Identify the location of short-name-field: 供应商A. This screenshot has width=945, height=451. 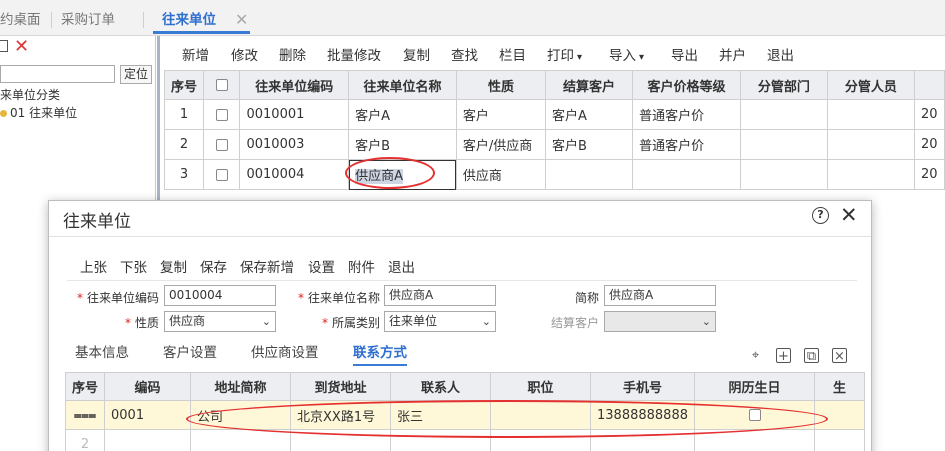
(660, 295).